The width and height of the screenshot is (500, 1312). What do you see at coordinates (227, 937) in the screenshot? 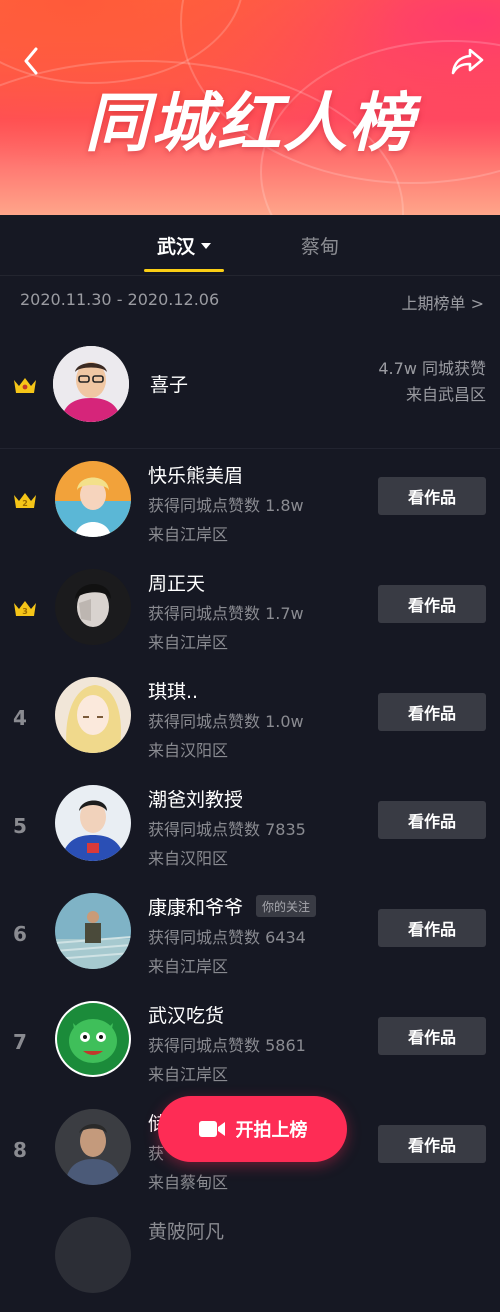
I see `likes-count: 获得同城点赞数 6434` at bounding box center [227, 937].